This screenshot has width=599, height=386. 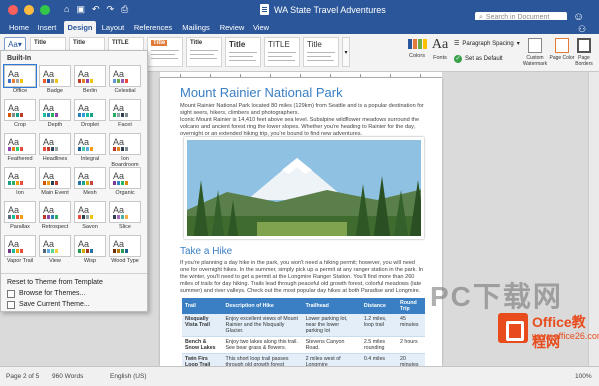 What do you see at coordinates (55, 80) in the screenshot?
I see `theme-badge: Aa Badge` at bounding box center [55, 80].